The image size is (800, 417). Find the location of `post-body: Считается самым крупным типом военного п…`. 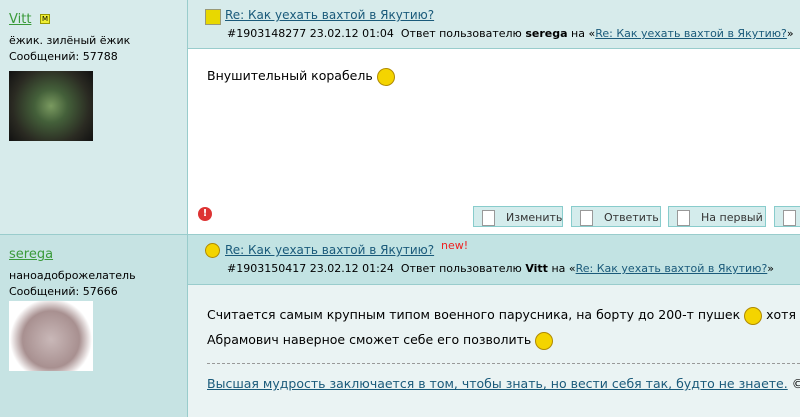

post-body: Считается самым крупным типом военного п… is located at coordinates (501, 327).